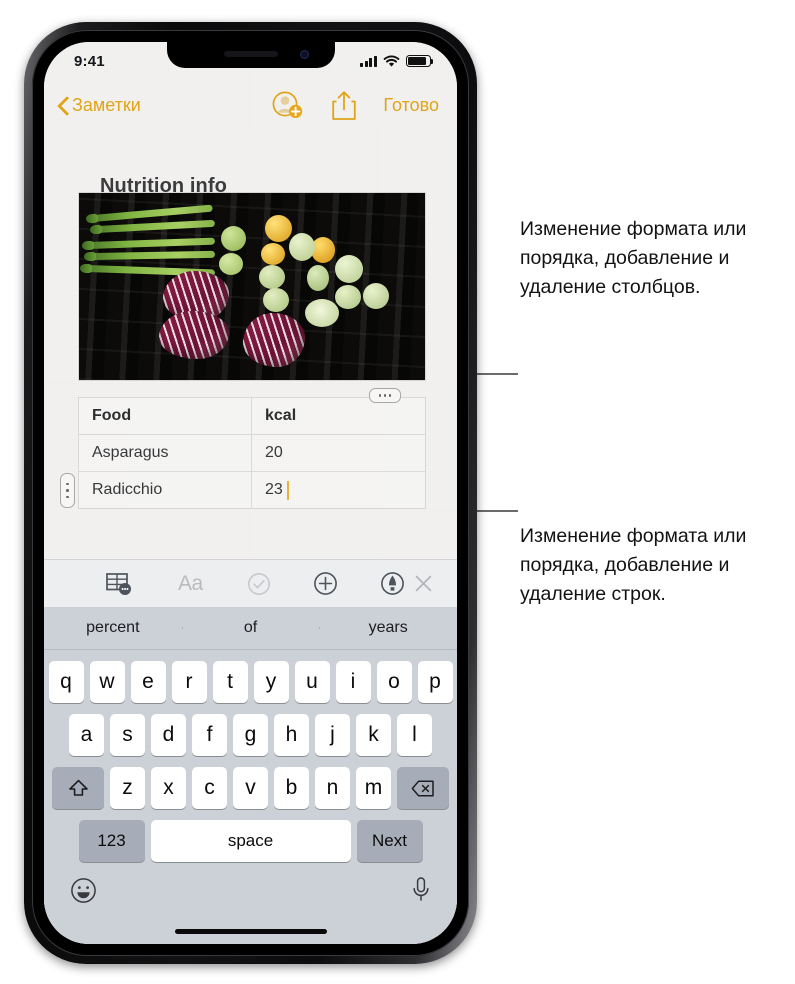 The image size is (795, 984). I want to click on key-l: l, so click(414, 735).